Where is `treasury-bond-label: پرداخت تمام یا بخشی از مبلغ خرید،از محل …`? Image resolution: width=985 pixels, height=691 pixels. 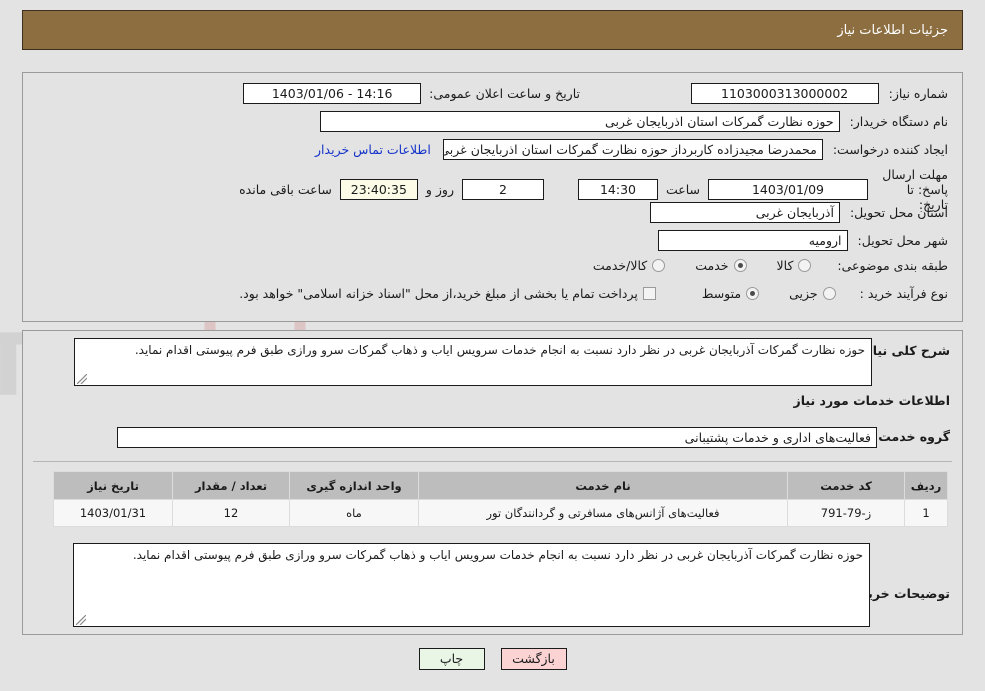
treasury-bond-label: پرداخت تمام یا بخشی از مبلغ خرید،از محل … is located at coordinates (438, 293).